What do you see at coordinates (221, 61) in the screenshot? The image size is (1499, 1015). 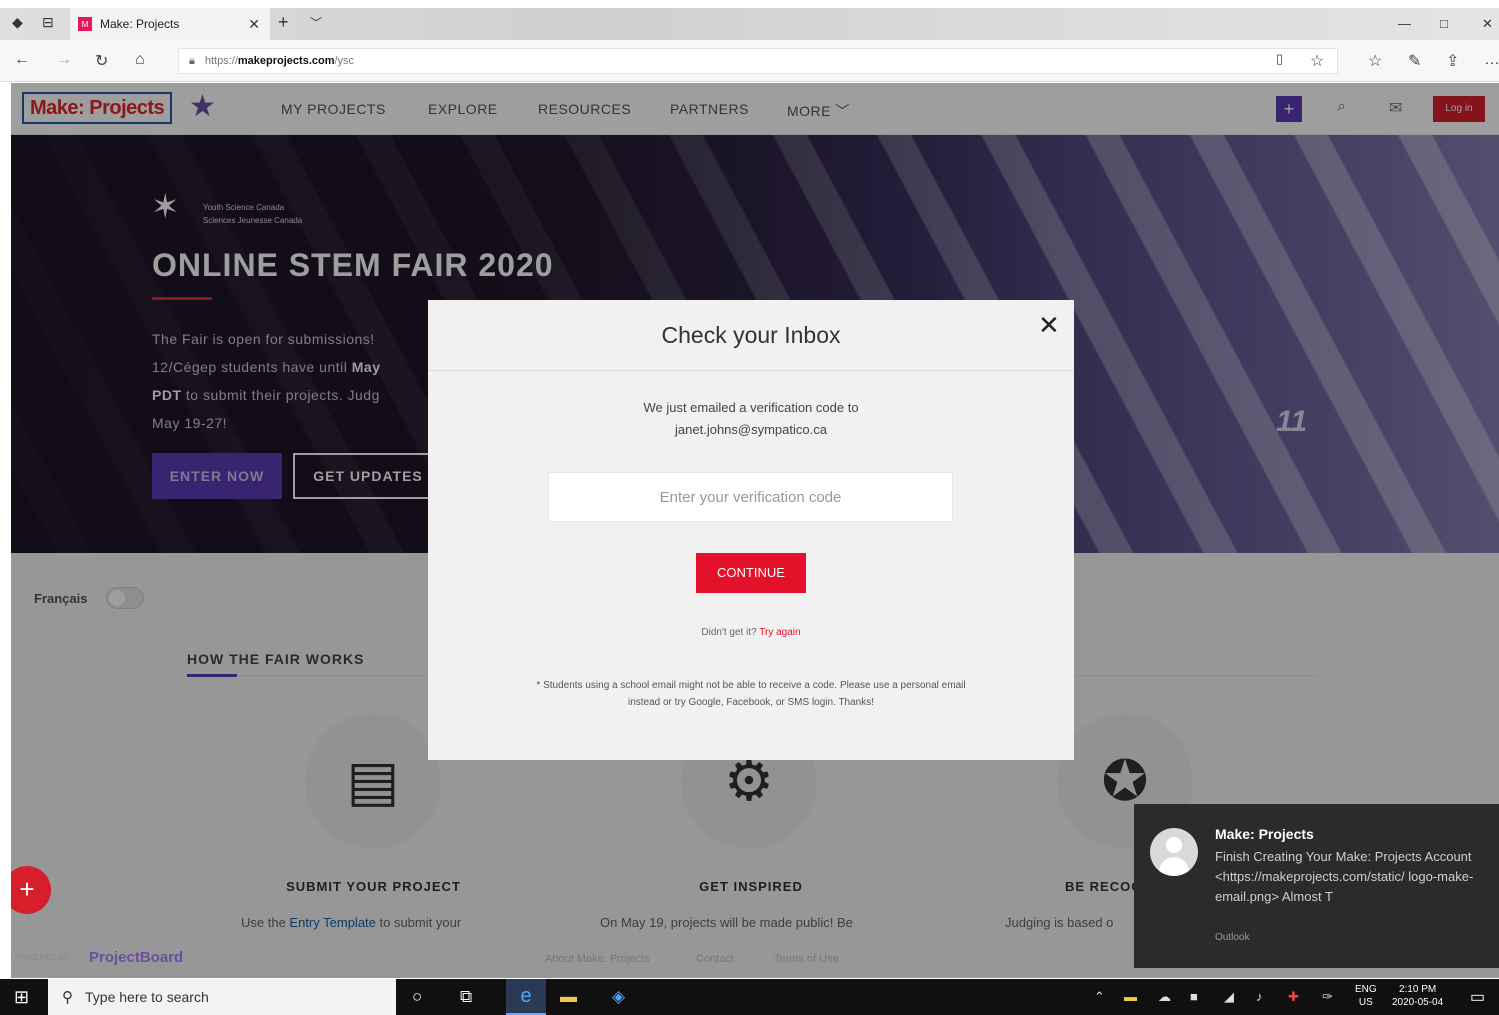 I see `url-prefix: https://` at bounding box center [221, 61].